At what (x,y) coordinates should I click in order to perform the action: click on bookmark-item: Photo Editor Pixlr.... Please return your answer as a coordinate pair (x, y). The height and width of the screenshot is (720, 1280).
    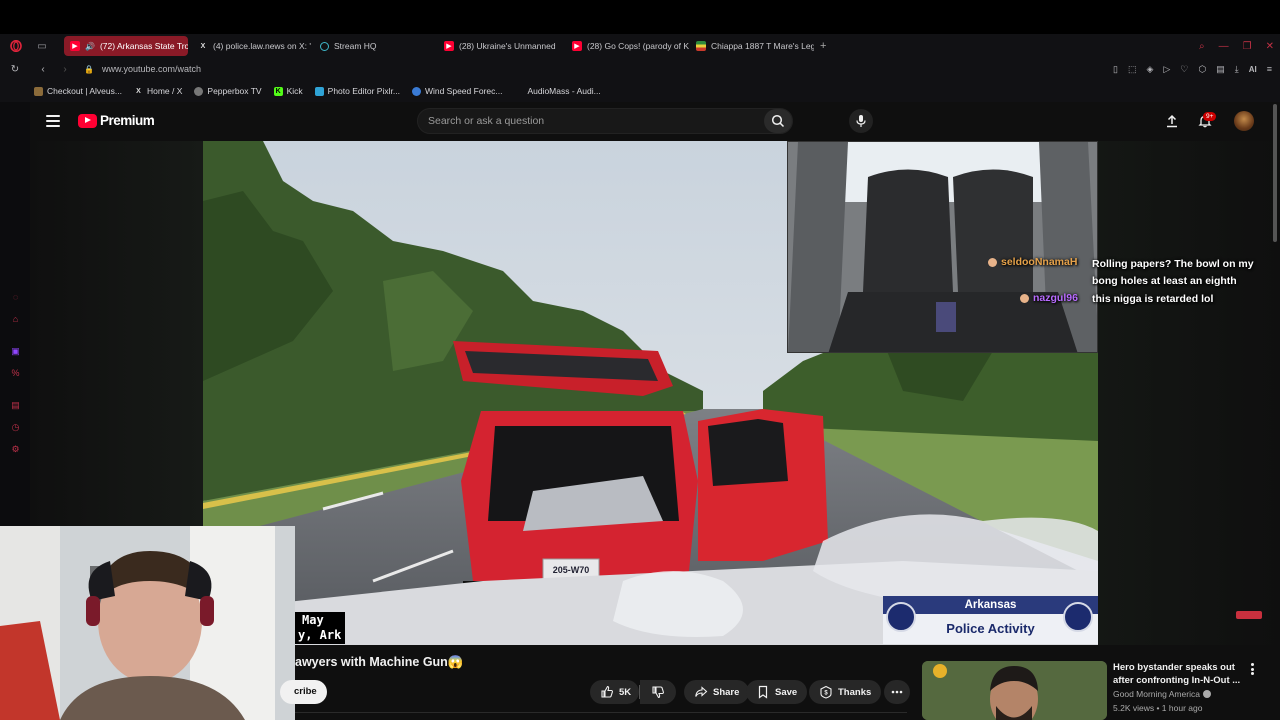
    Looking at the image, I should click on (357, 91).